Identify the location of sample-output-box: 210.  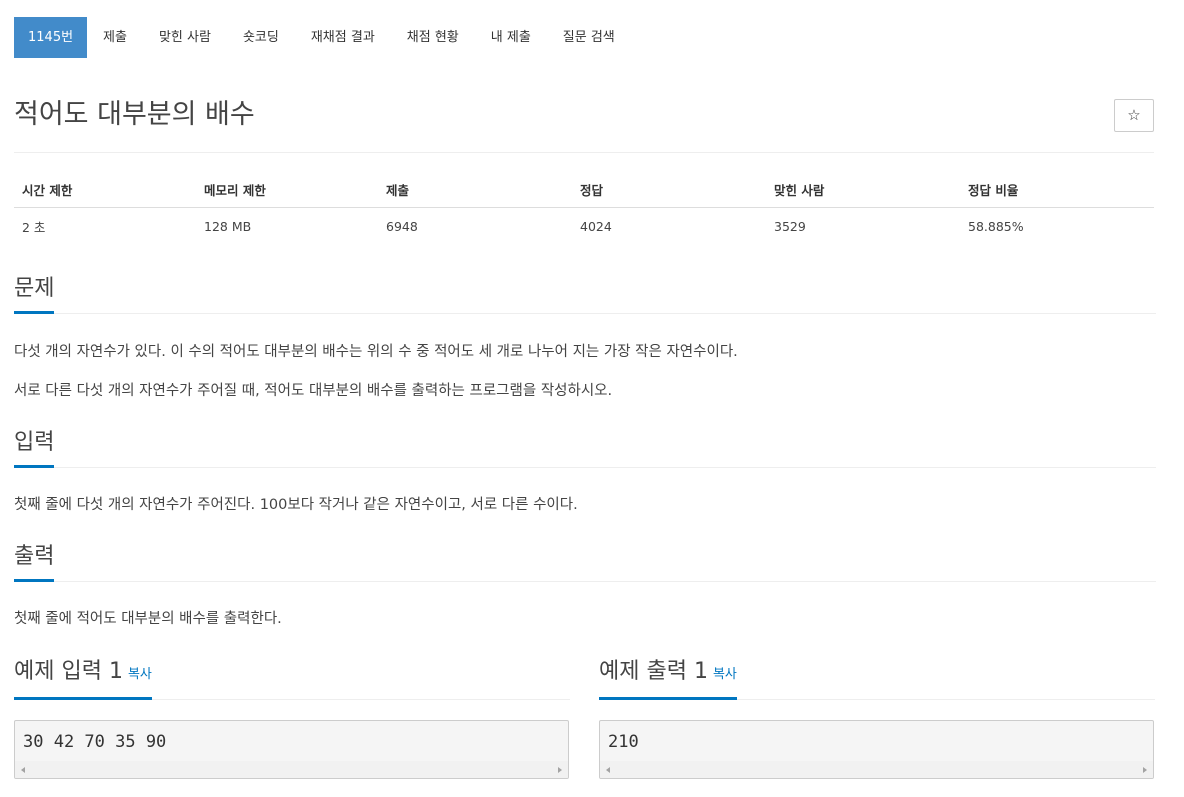
(876, 749).